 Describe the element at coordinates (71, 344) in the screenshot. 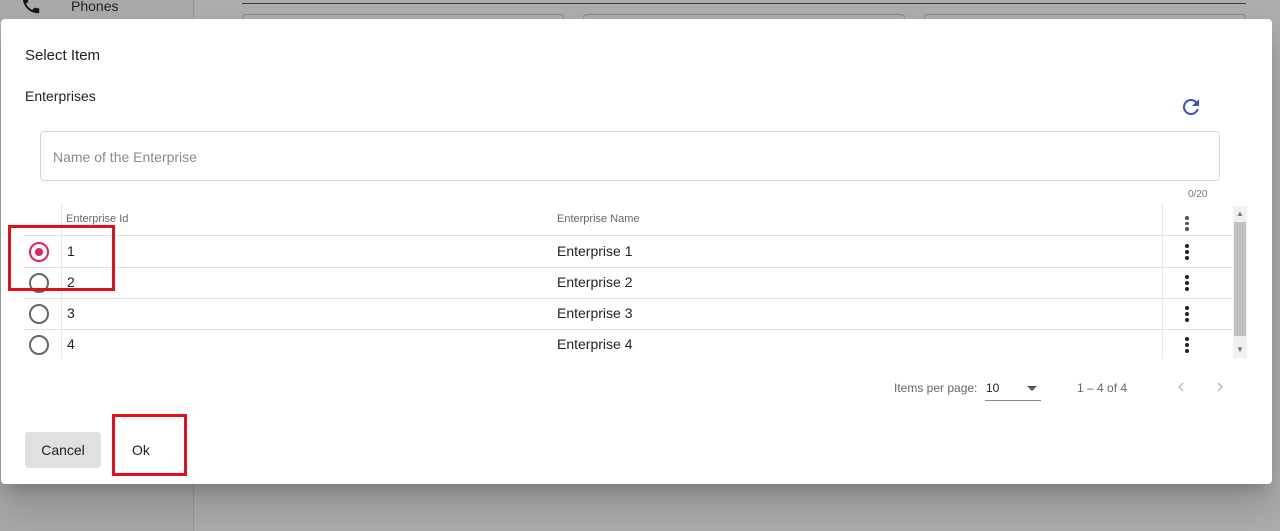

I see `cell-enterprise-id: 4` at that location.